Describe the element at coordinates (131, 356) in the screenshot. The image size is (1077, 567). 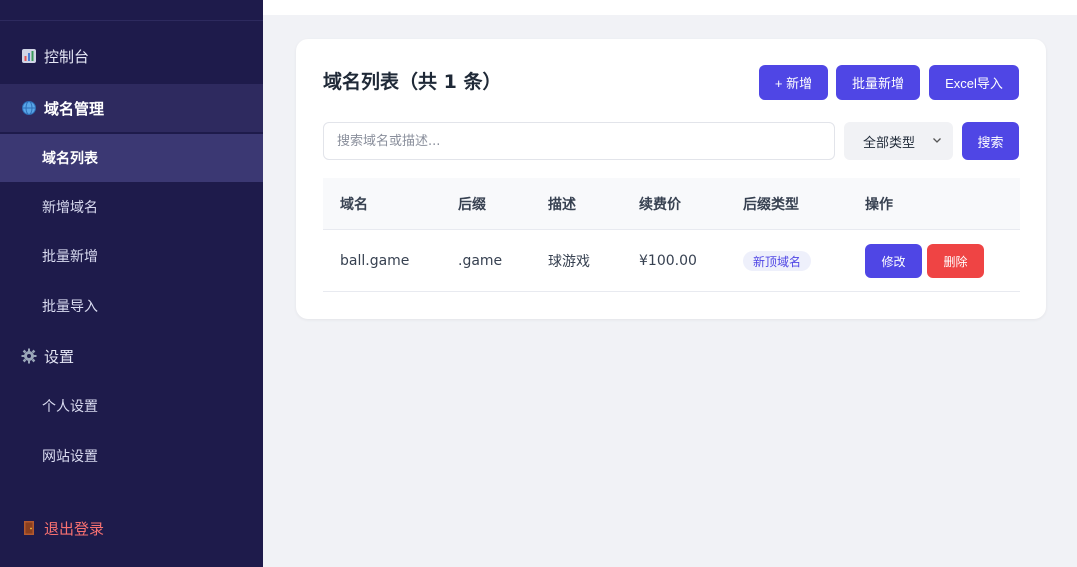
I see `sidebar-item-settings: 设置` at that location.